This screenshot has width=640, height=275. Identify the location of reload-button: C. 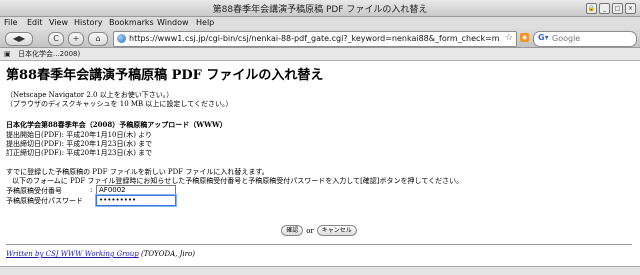
(56, 39).